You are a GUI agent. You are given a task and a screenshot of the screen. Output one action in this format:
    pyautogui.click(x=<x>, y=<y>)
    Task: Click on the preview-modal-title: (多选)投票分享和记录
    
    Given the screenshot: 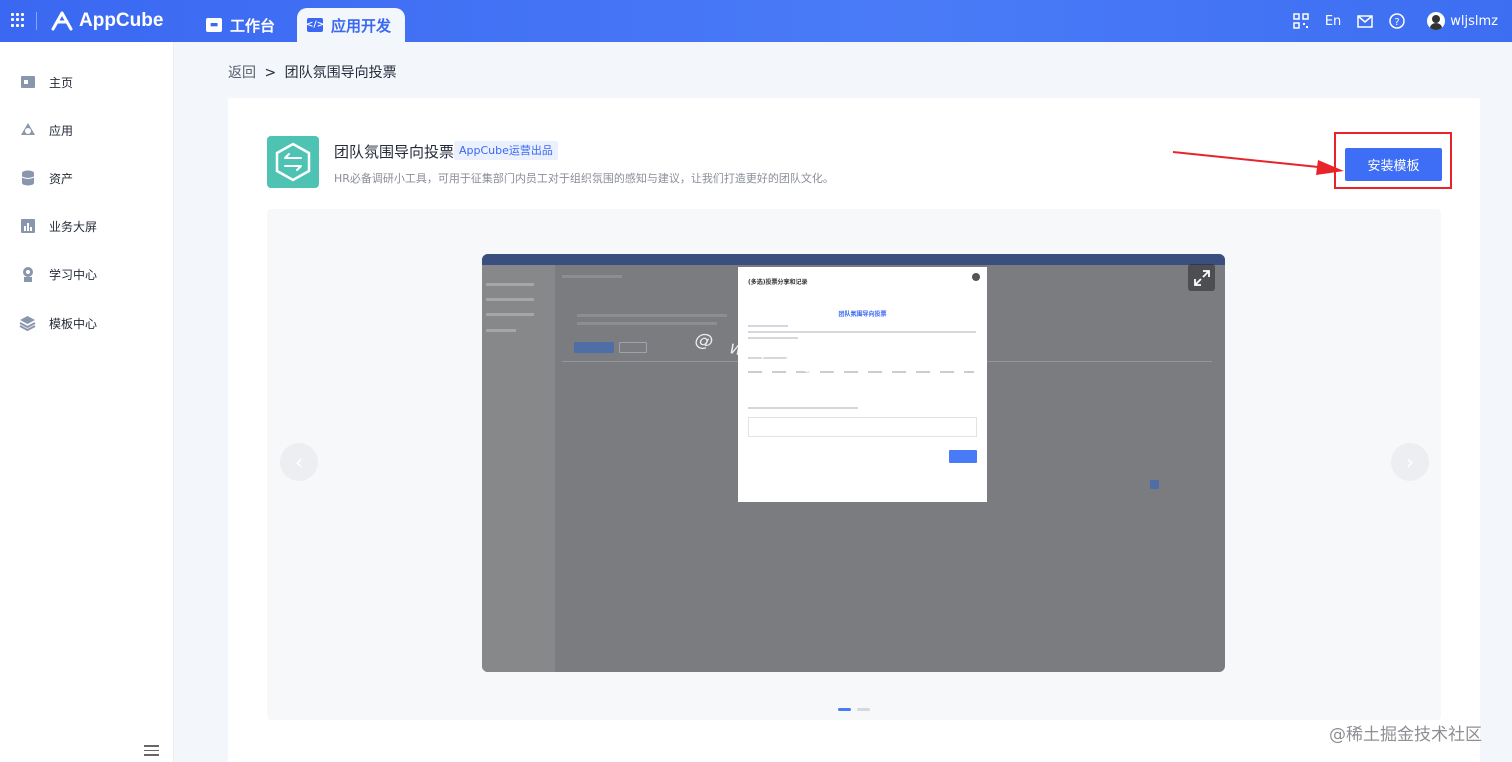 What is the action you would take?
    pyautogui.click(x=778, y=282)
    